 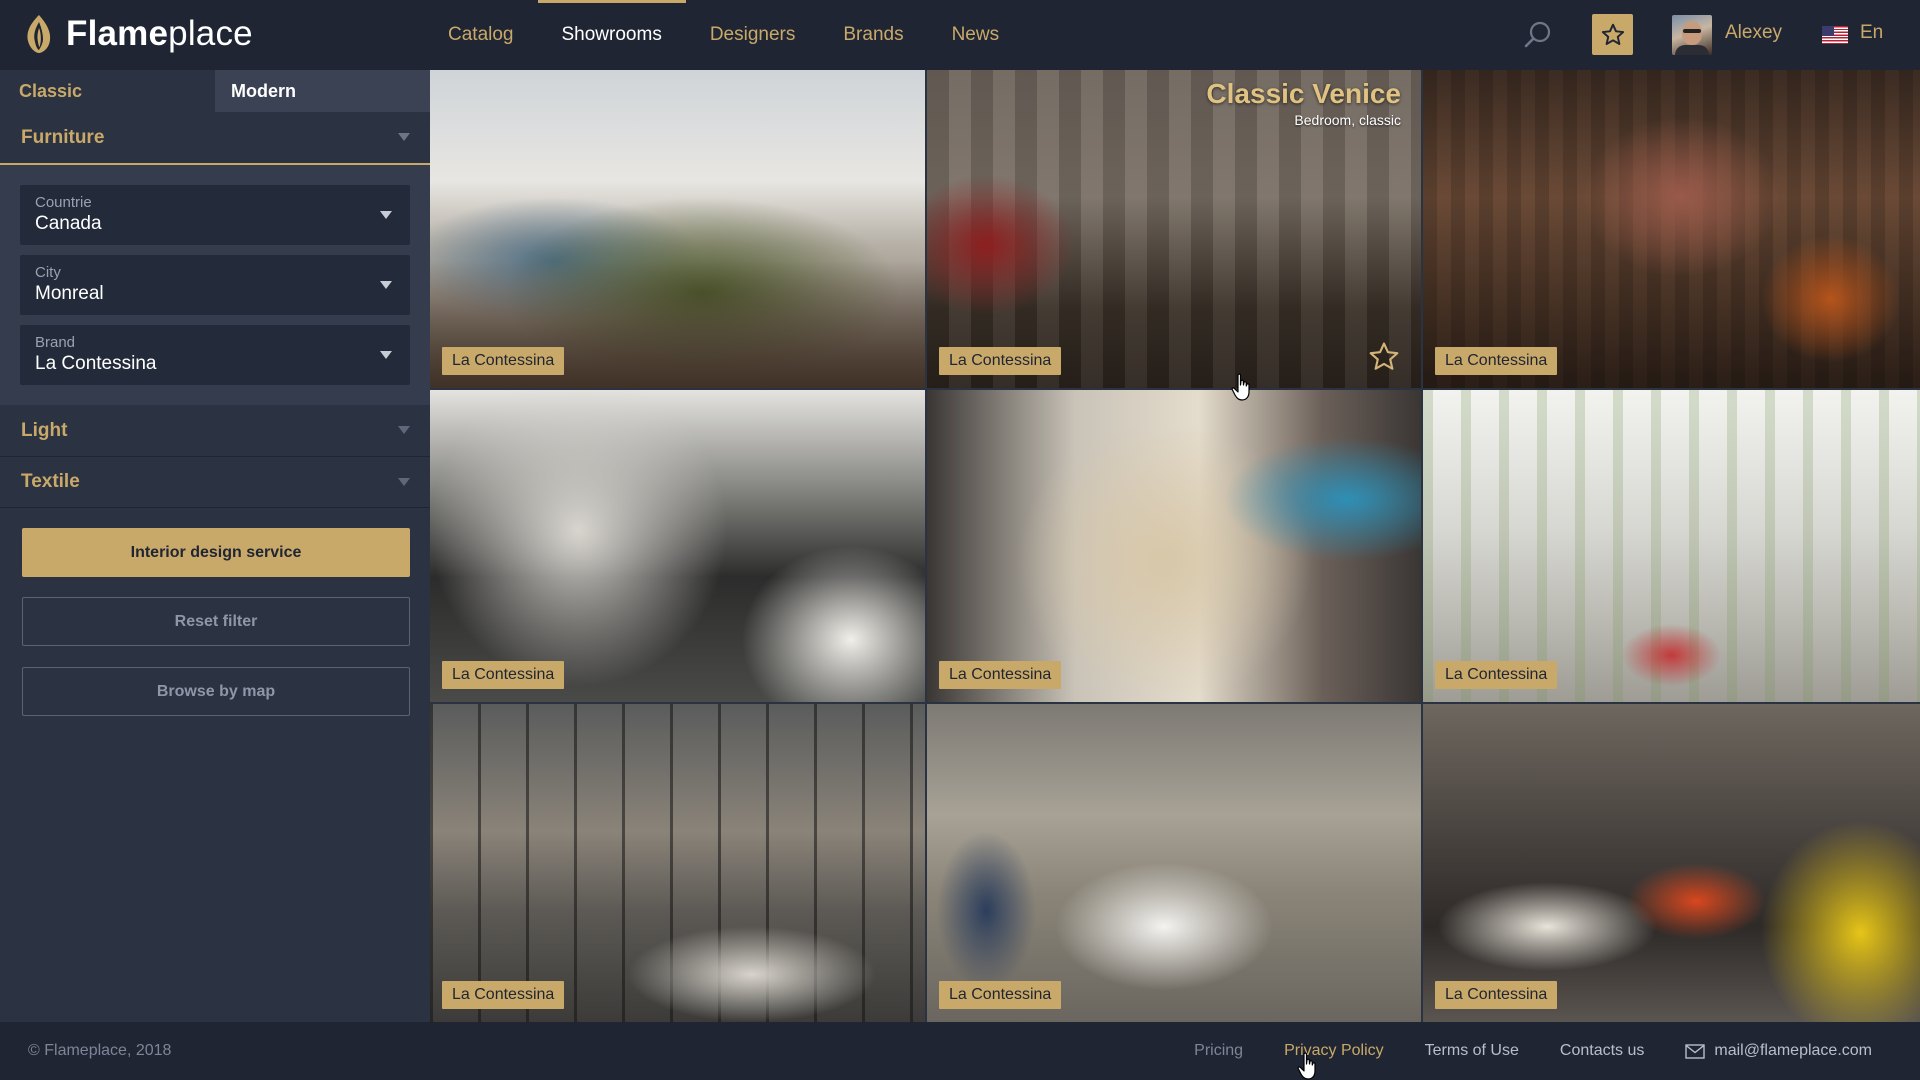 What do you see at coordinates (1218, 1051) in the screenshot?
I see `footer-link-pricing: Pricing` at bounding box center [1218, 1051].